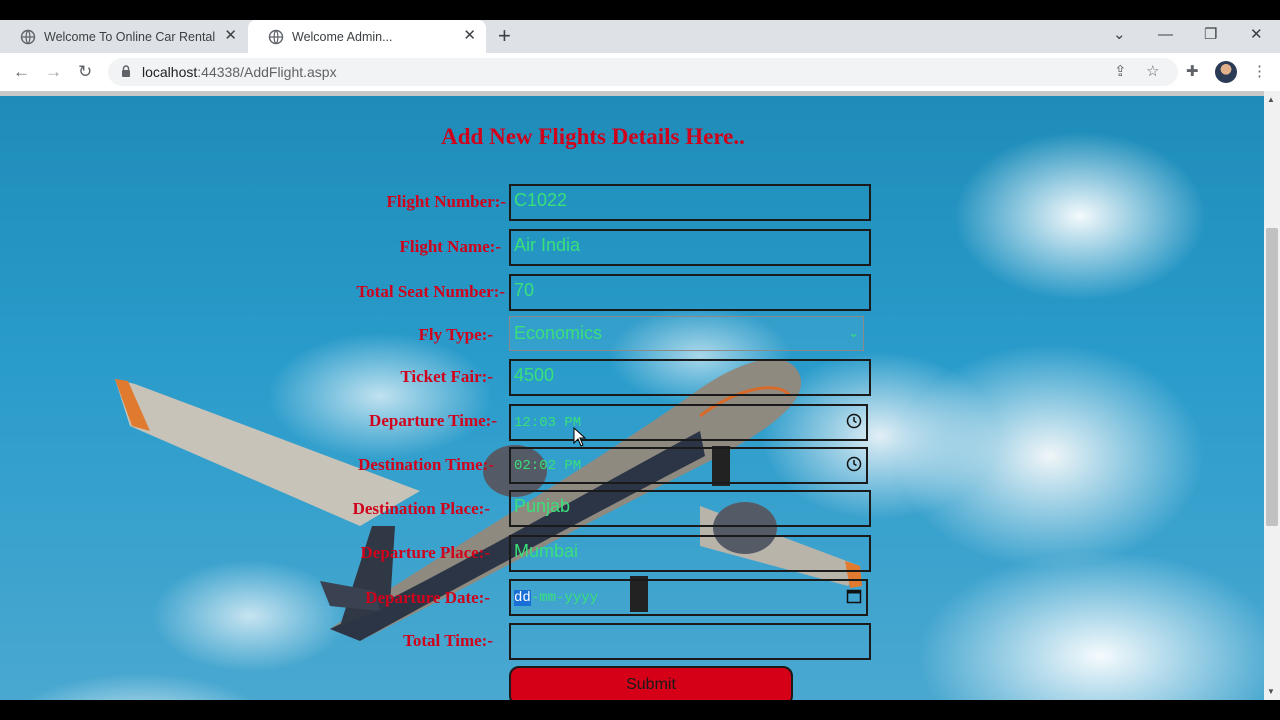 This screenshot has height=720, width=1280. I want to click on page-title: Add New Flights Details Here.., so click(593, 136).